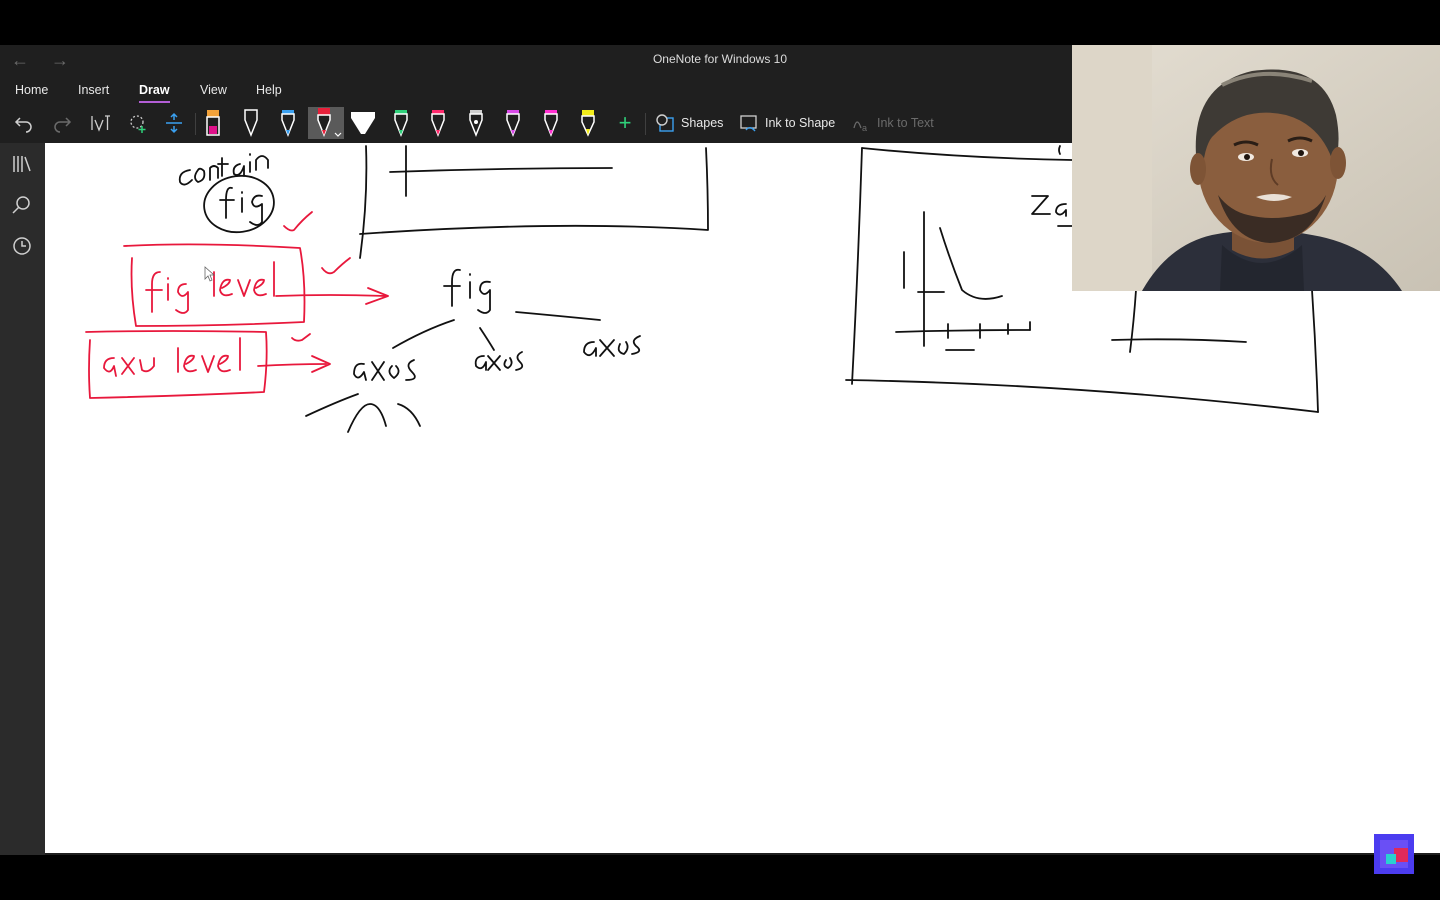 The width and height of the screenshot is (1440, 900). I want to click on add-pen-button: +, so click(625, 123).